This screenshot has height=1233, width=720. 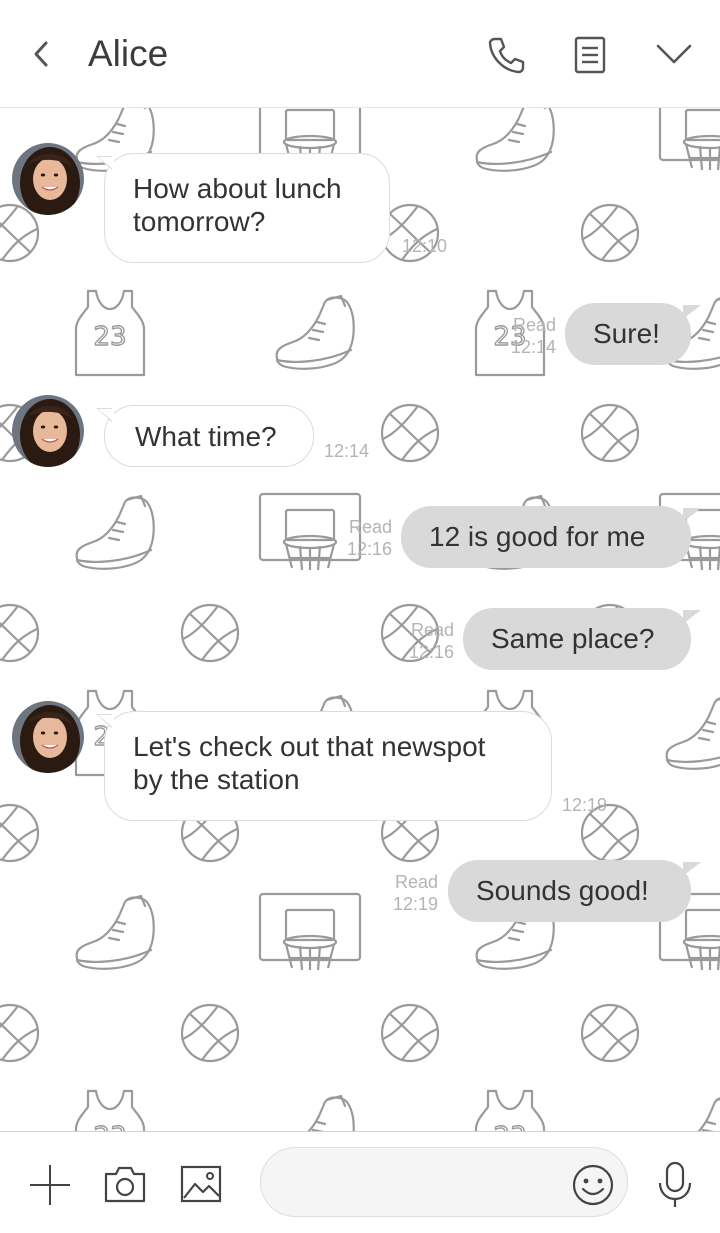 What do you see at coordinates (309, 746) in the screenshot?
I see `message-text-line: Let's check out that newspot` at bounding box center [309, 746].